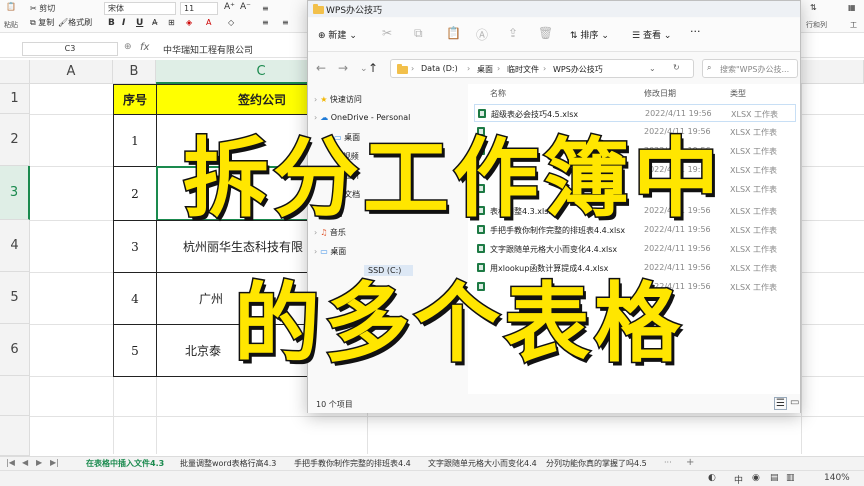  What do you see at coordinates (15, 193) in the screenshot?
I see `row-header-3: 3` at bounding box center [15, 193].